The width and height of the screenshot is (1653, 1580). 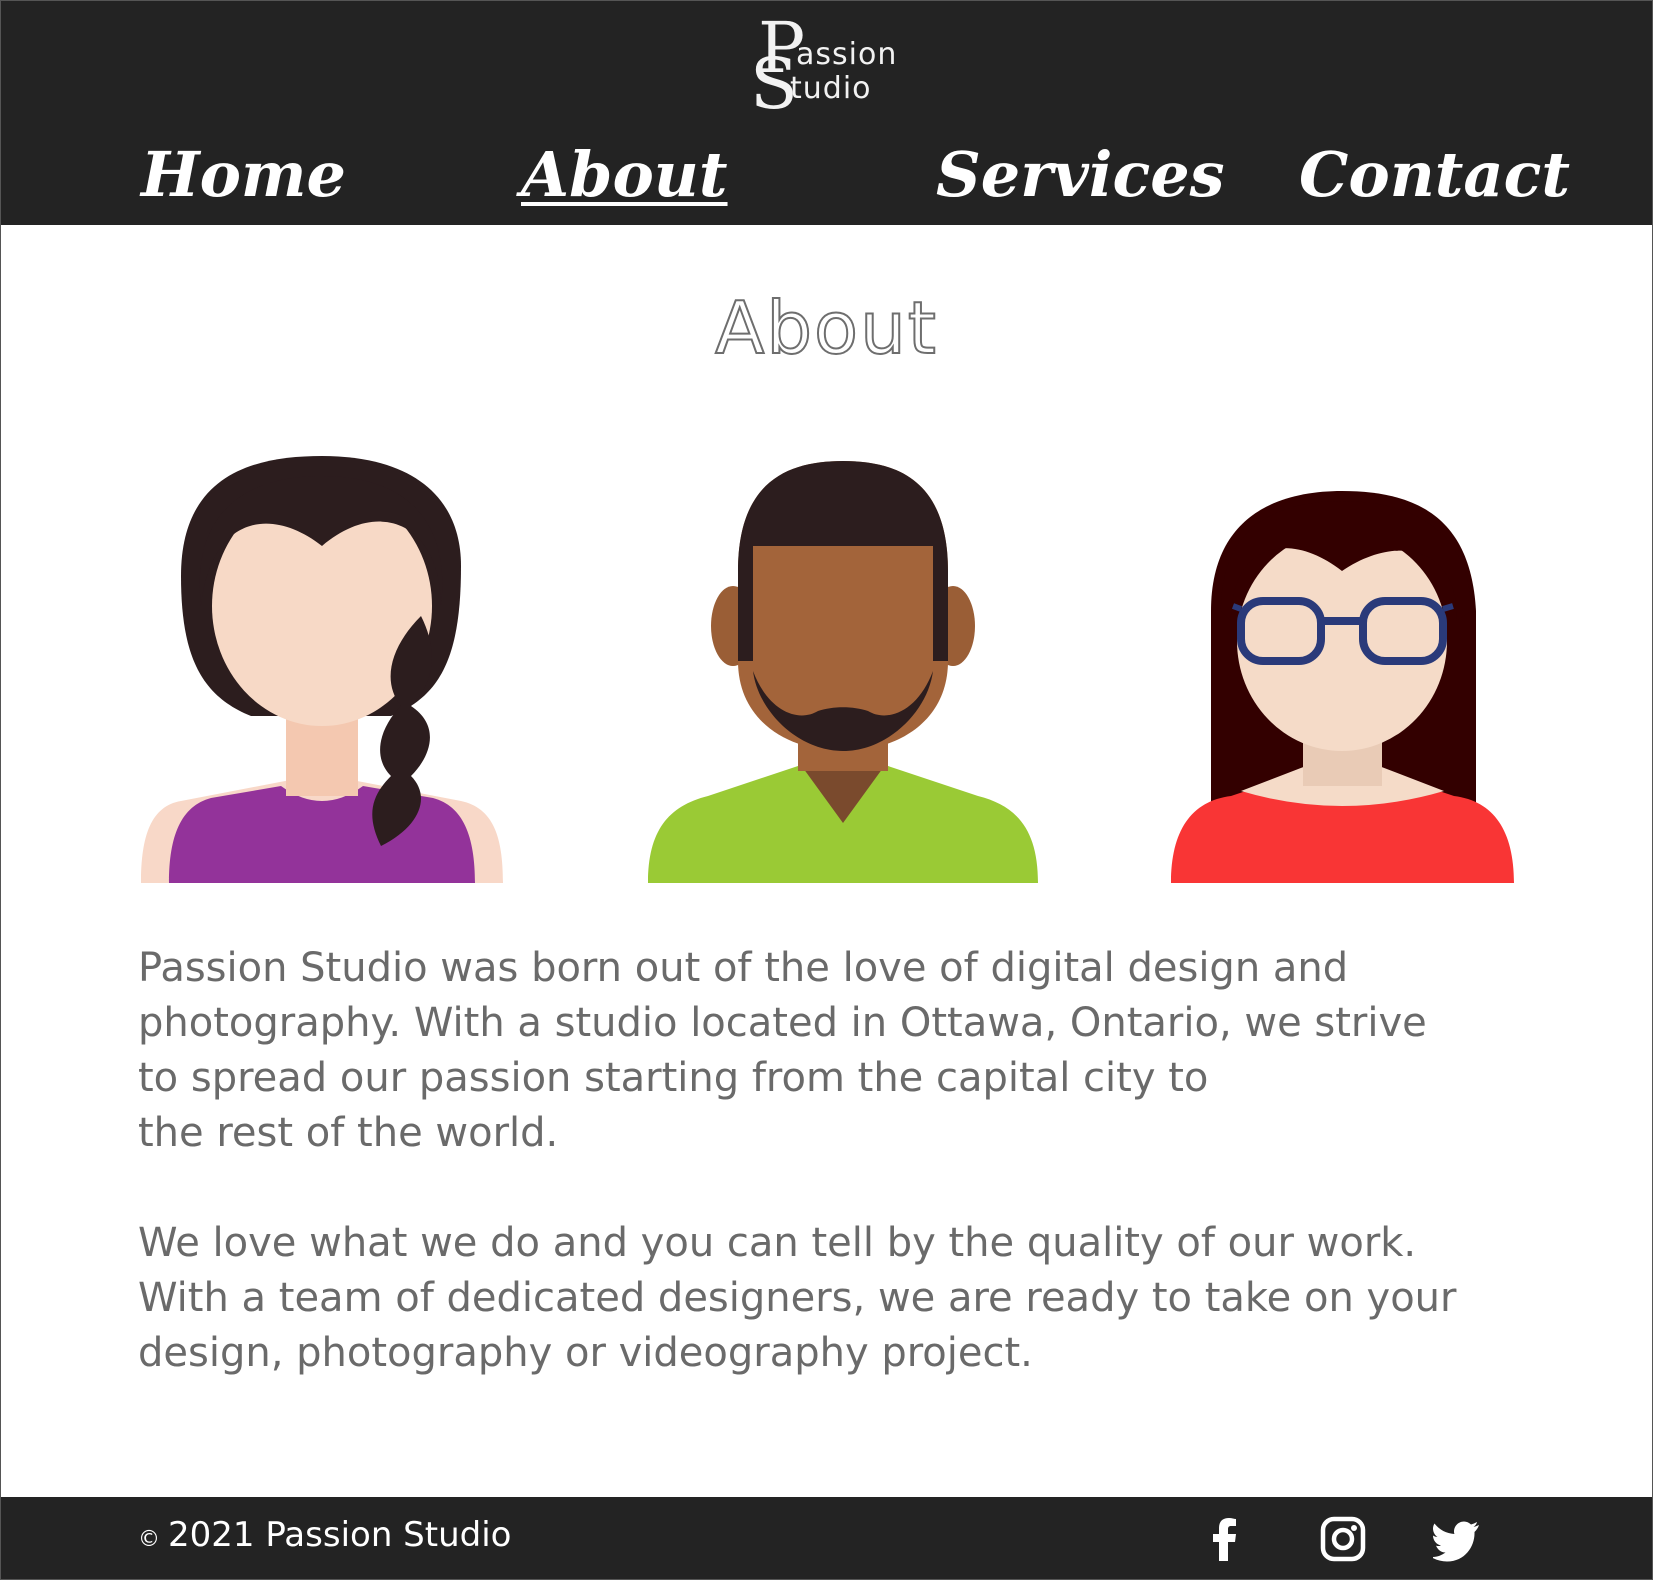 What do you see at coordinates (826, 328) in the screenshot?
I see `page-title: About` at bounding box center [826, 328].